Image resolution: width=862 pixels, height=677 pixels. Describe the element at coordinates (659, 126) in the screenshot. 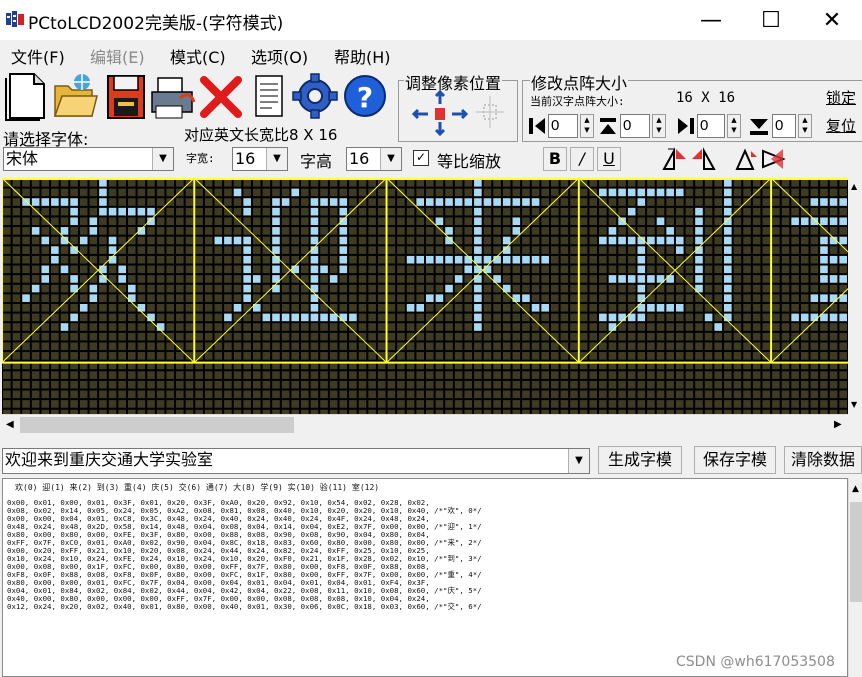

I see `spin-top-stepper: ▲ ▼` at that location.